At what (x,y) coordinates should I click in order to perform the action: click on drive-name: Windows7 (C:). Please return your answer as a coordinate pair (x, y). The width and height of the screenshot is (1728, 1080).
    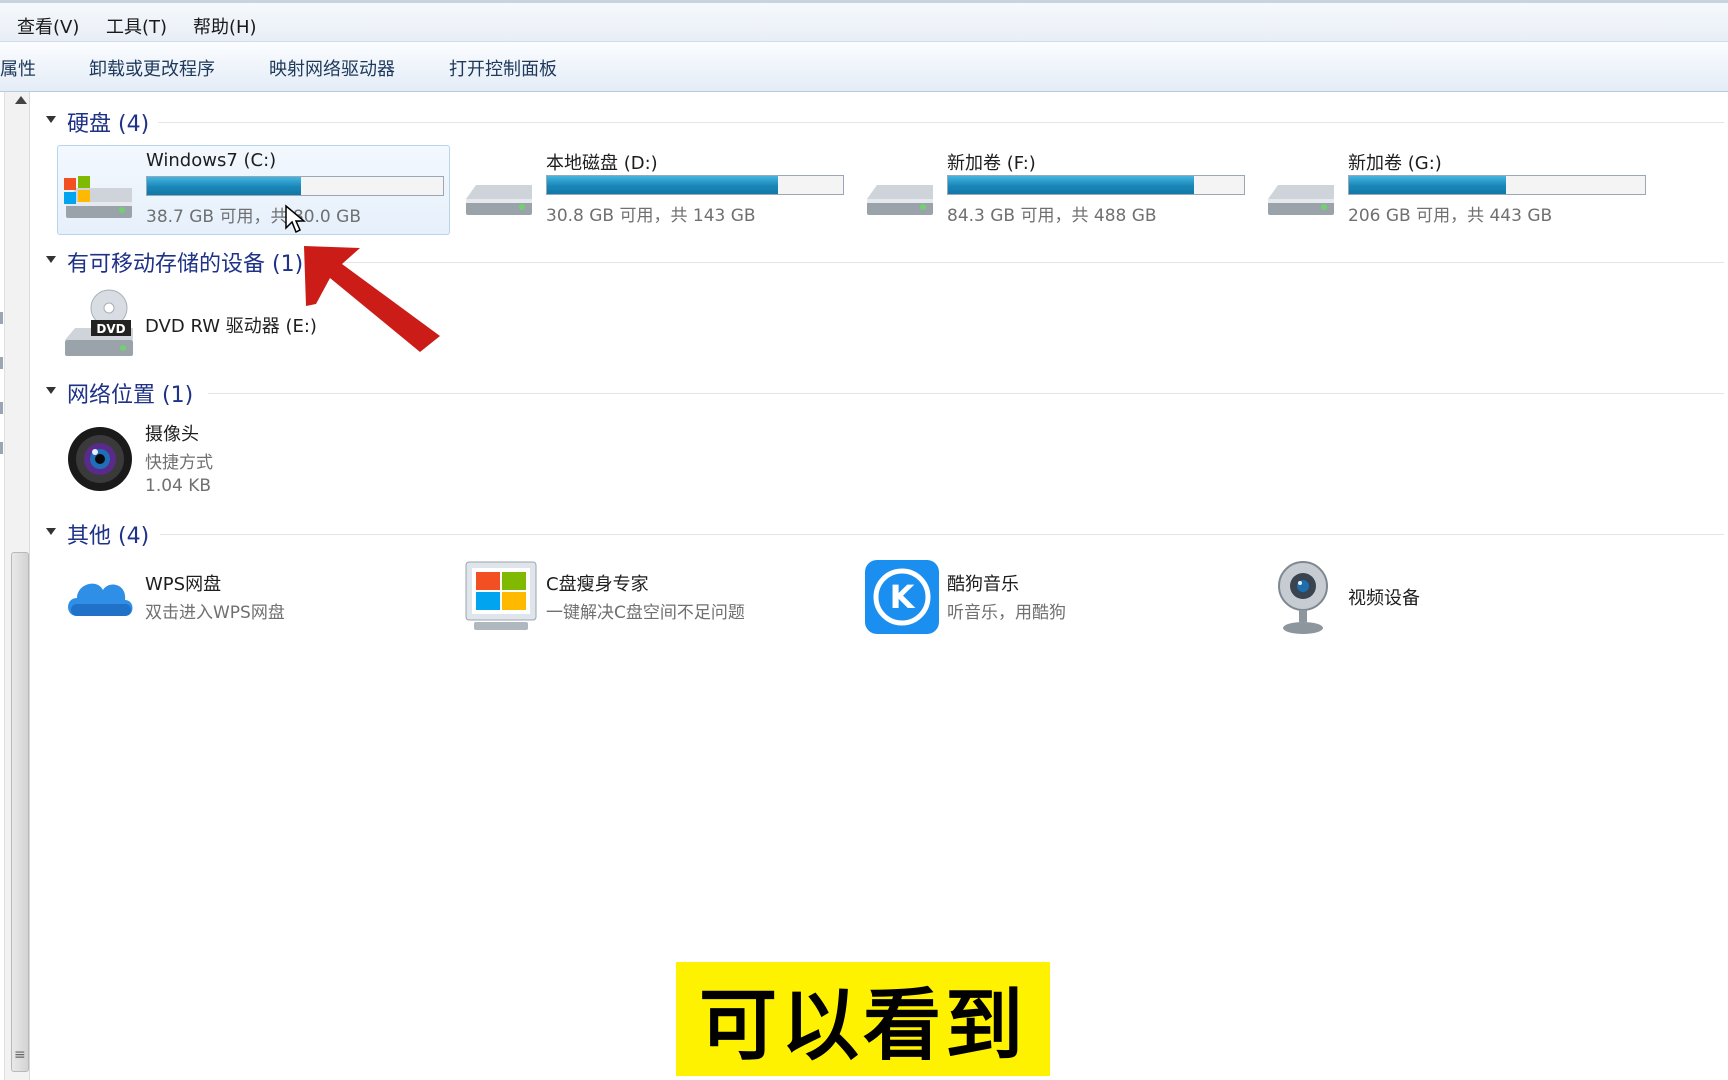
    Looking at the image, I should click on (211, 160).